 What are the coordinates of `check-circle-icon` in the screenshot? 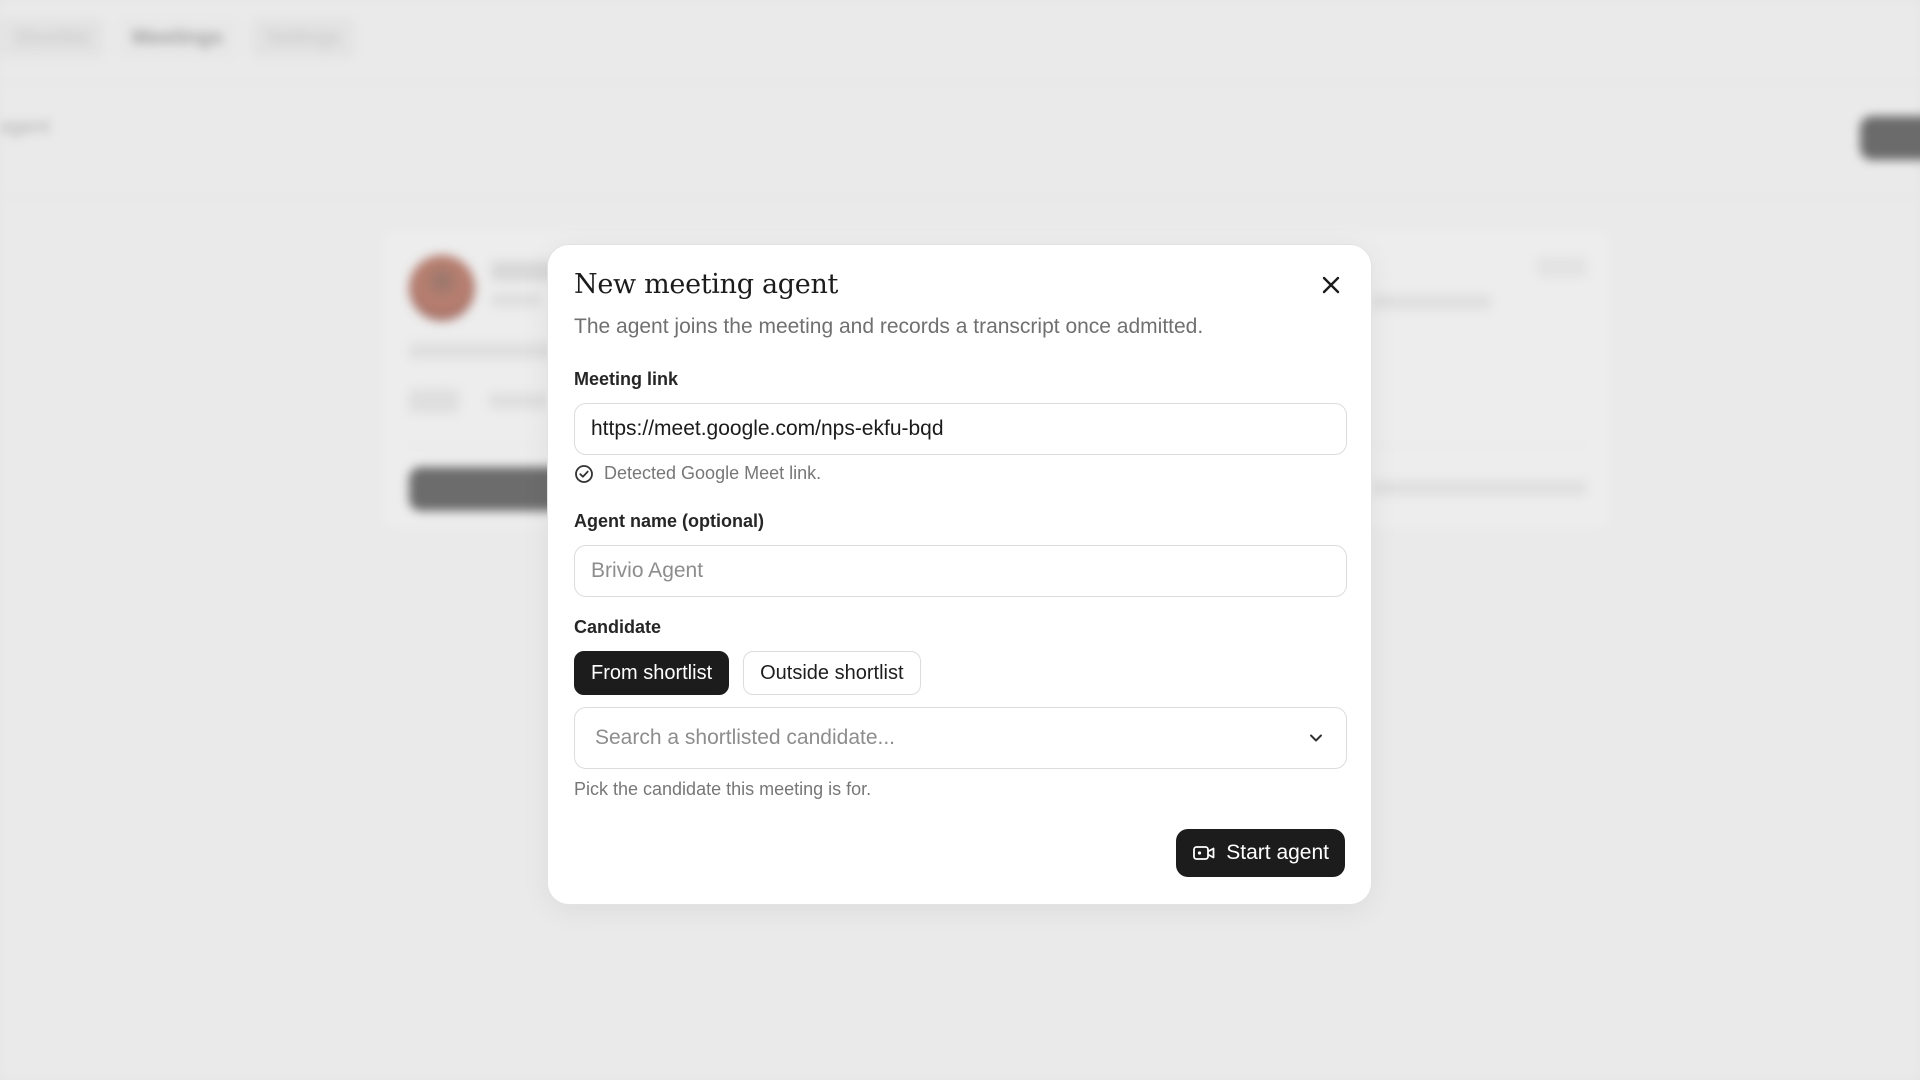 It's located at (584, 473).